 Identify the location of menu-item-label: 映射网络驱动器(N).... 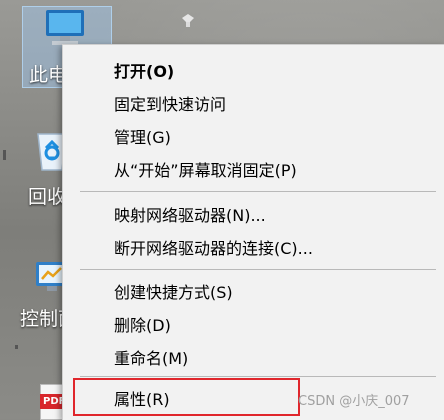
(190, 215).